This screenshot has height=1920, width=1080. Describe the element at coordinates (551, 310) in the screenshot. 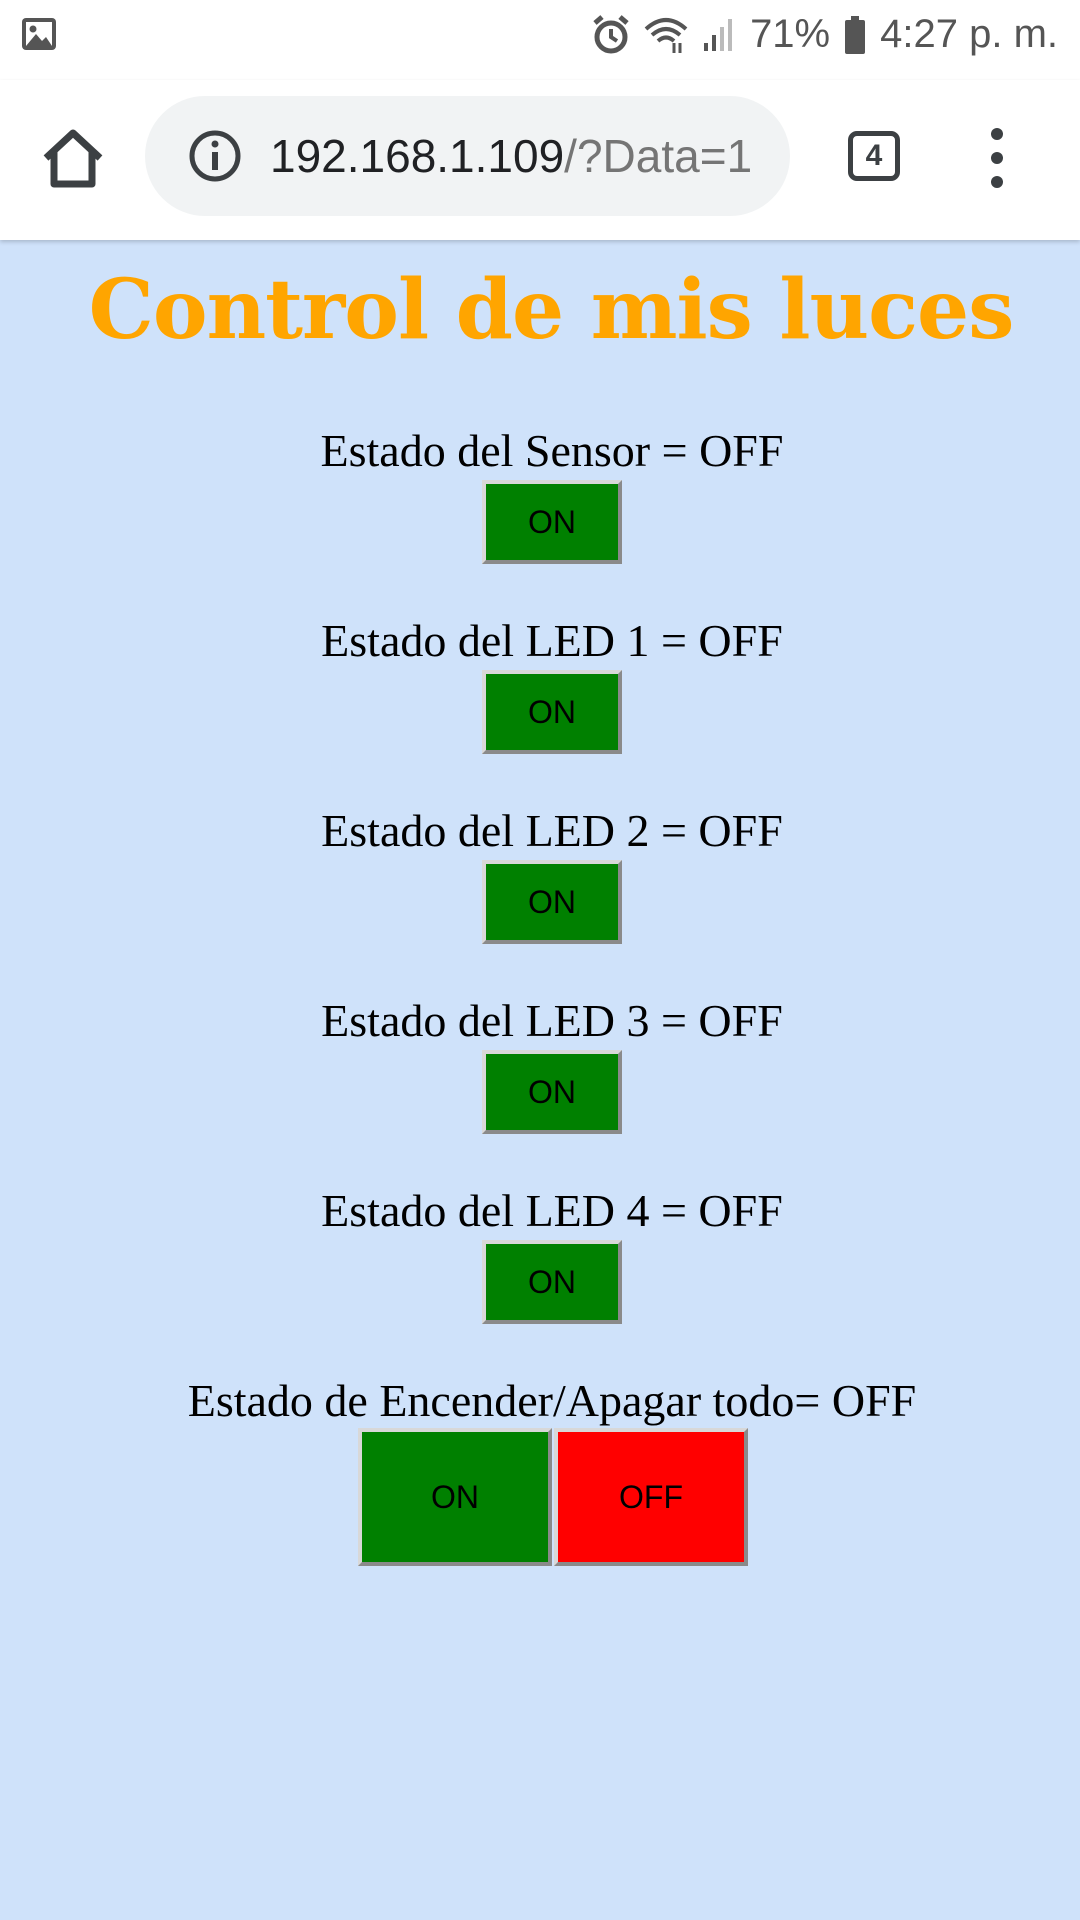

I see `page-title: Control de mis luces` at that location.